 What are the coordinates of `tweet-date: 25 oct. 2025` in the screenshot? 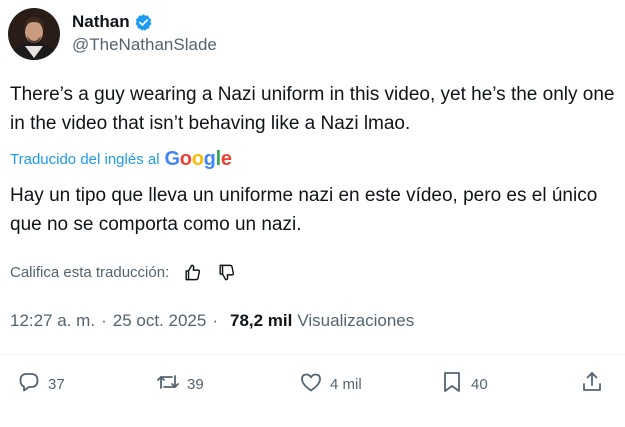 It's located at (160, 321).